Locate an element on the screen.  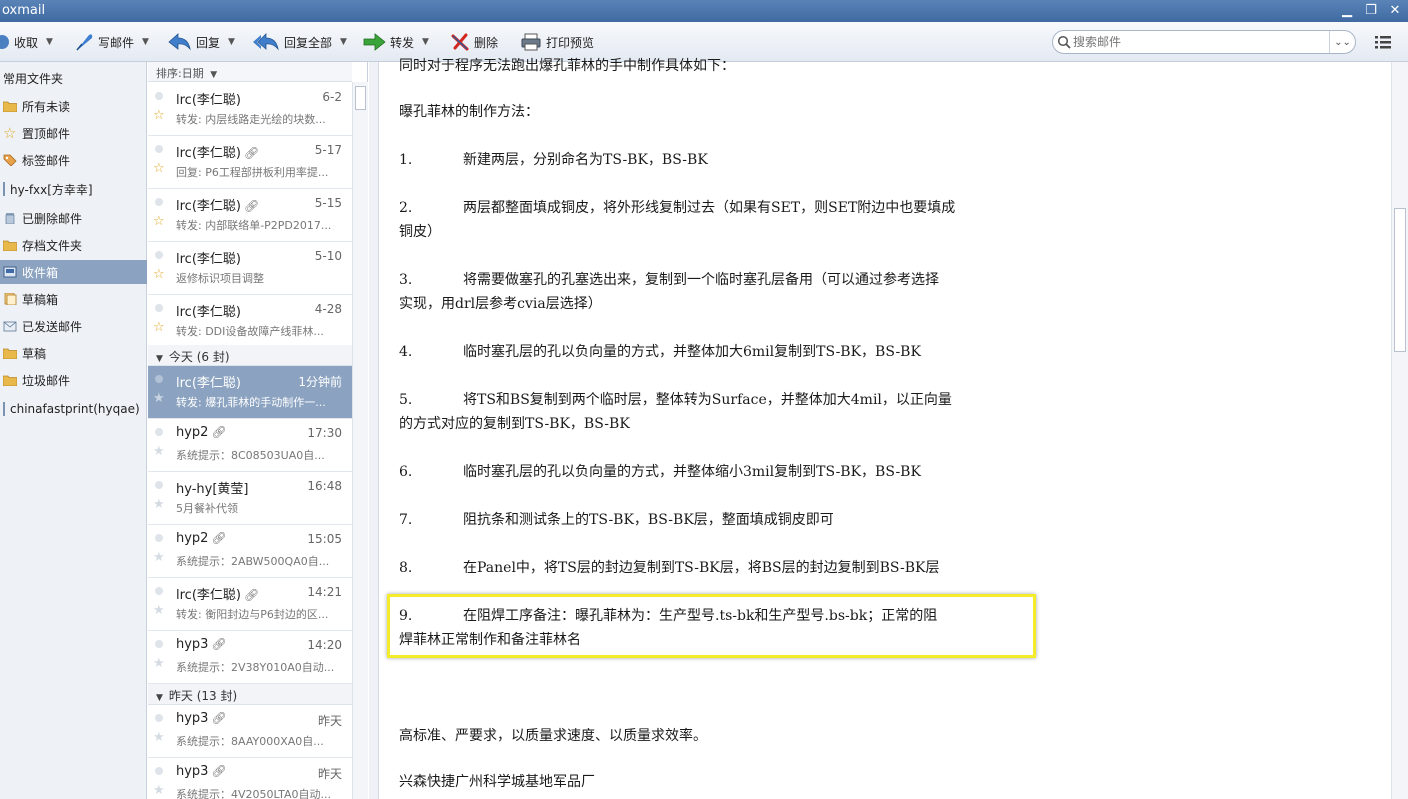
forward-button: 转发 ▼ is located at coordinates (395, 42).